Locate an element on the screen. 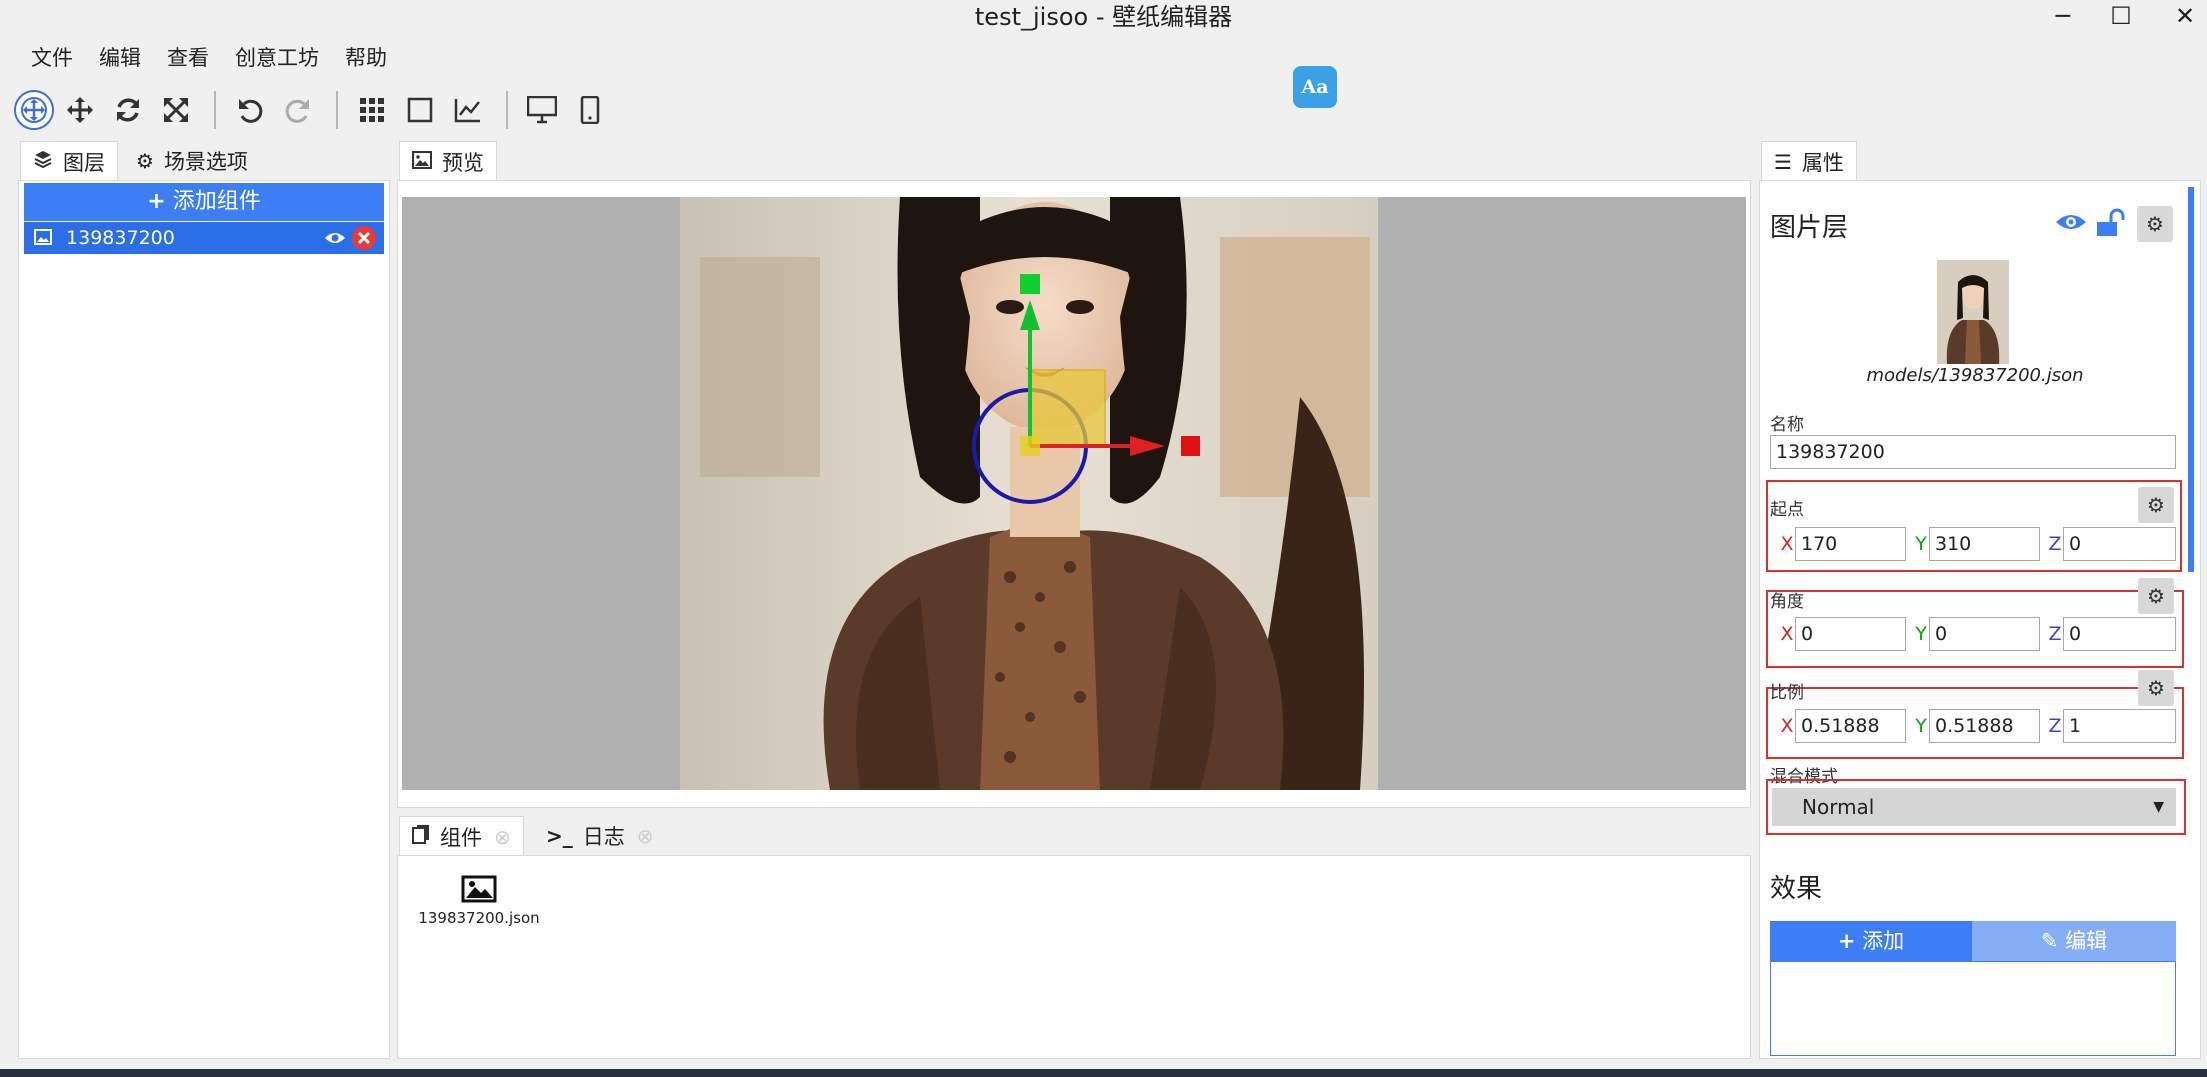  origin-gear-icon: ⚙ is located at coordinates (2156, 505).